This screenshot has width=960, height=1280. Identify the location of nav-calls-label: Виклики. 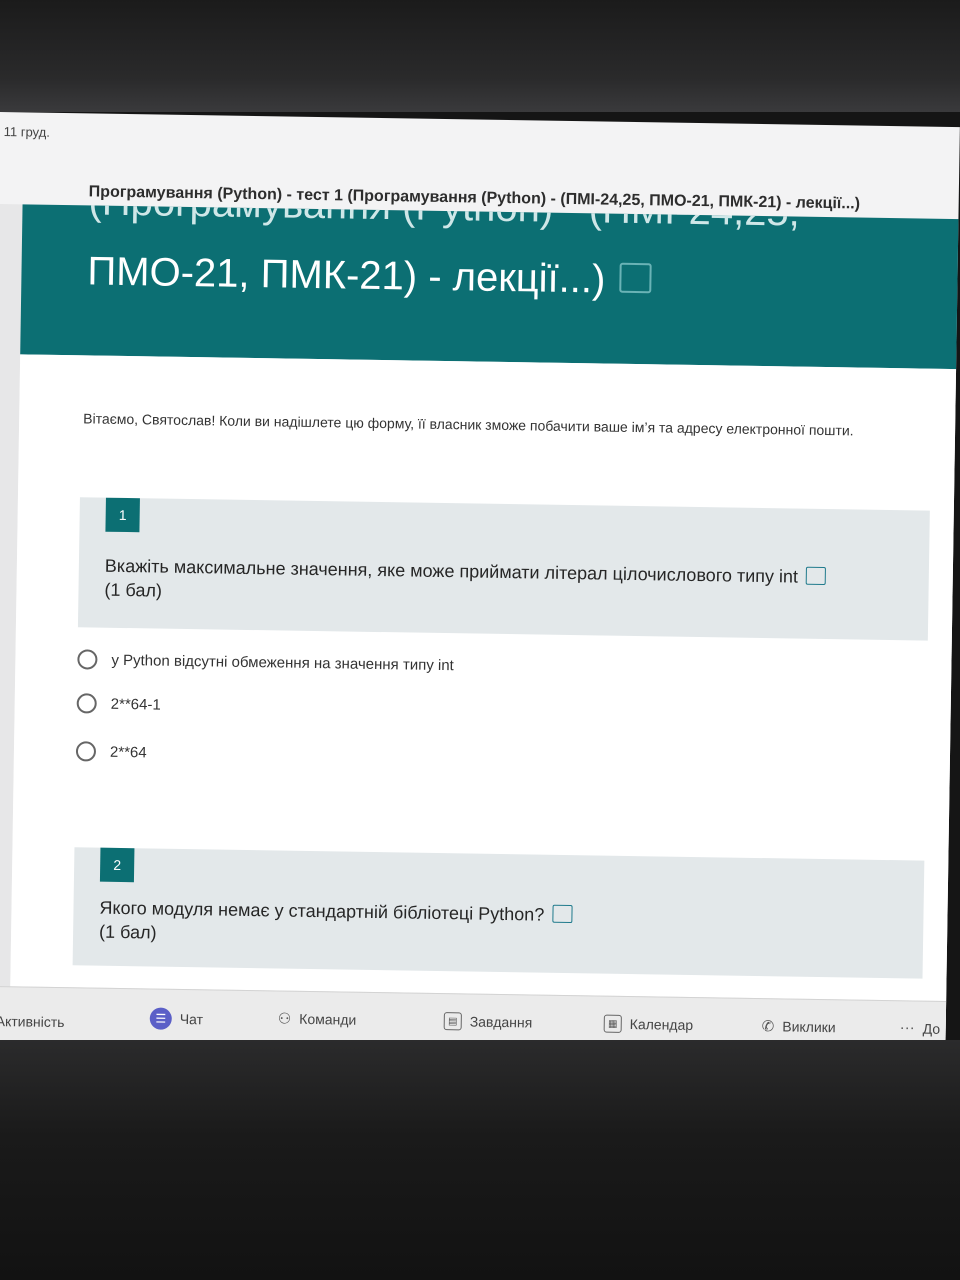
(809, 1027).